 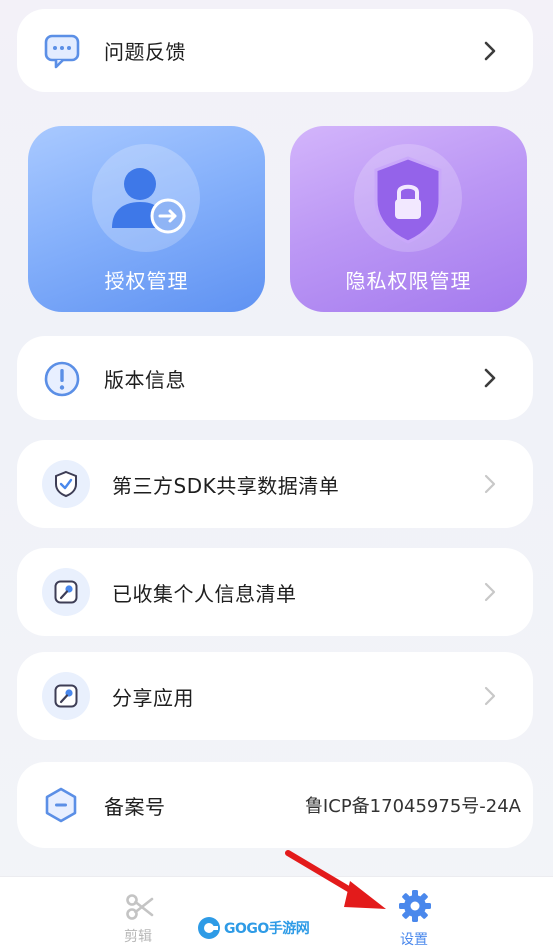 I want to click on shield-check-icon, so click(x=66, y=484).